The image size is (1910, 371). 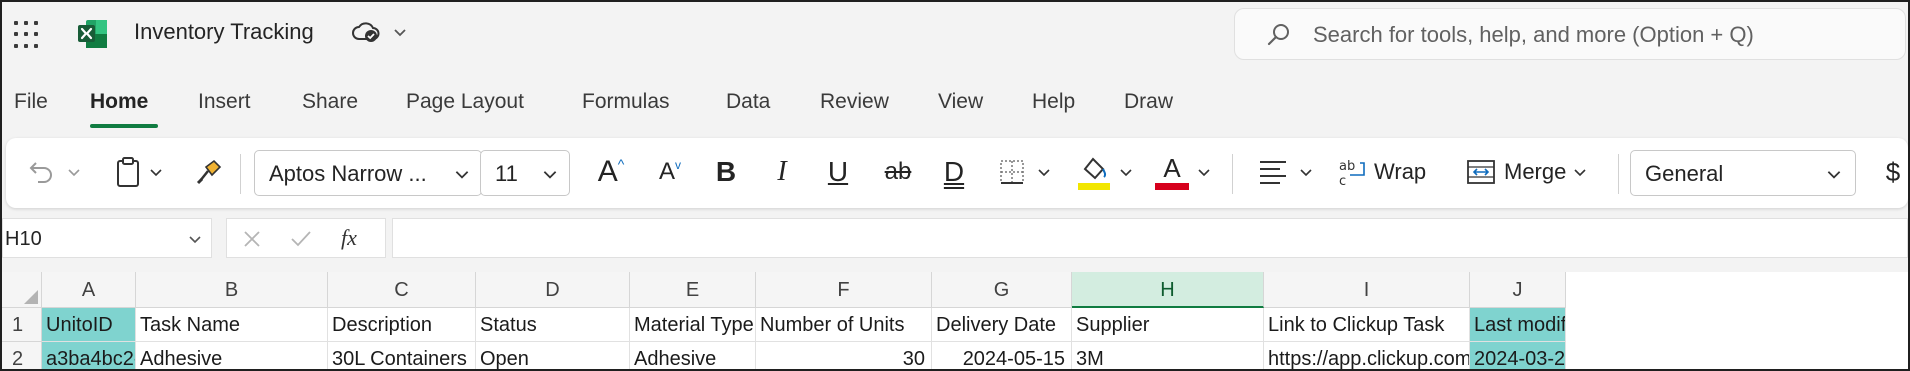 I want to click on cell-a2: a3ba4bc2-, so click(x=89, y=355).